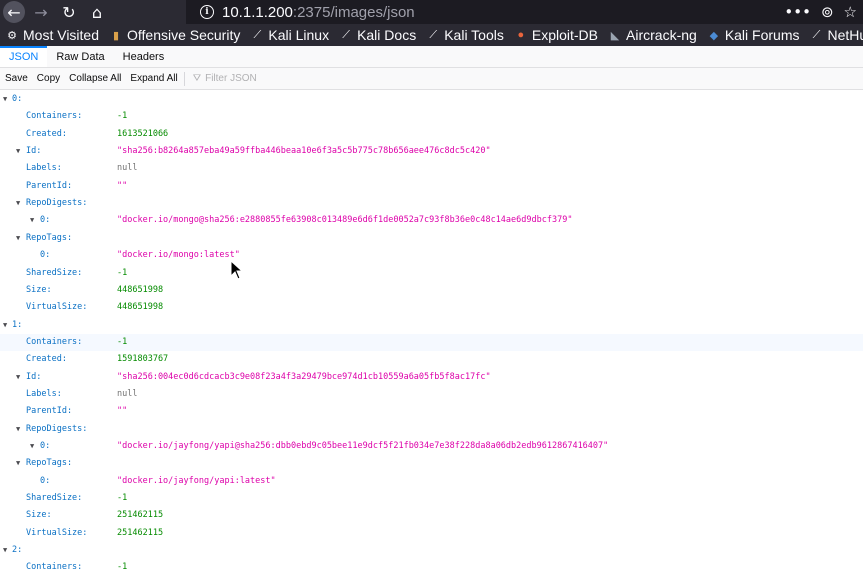 The image size is (863, 578). I want to click on home-button: ⌂, so click(97, 12).